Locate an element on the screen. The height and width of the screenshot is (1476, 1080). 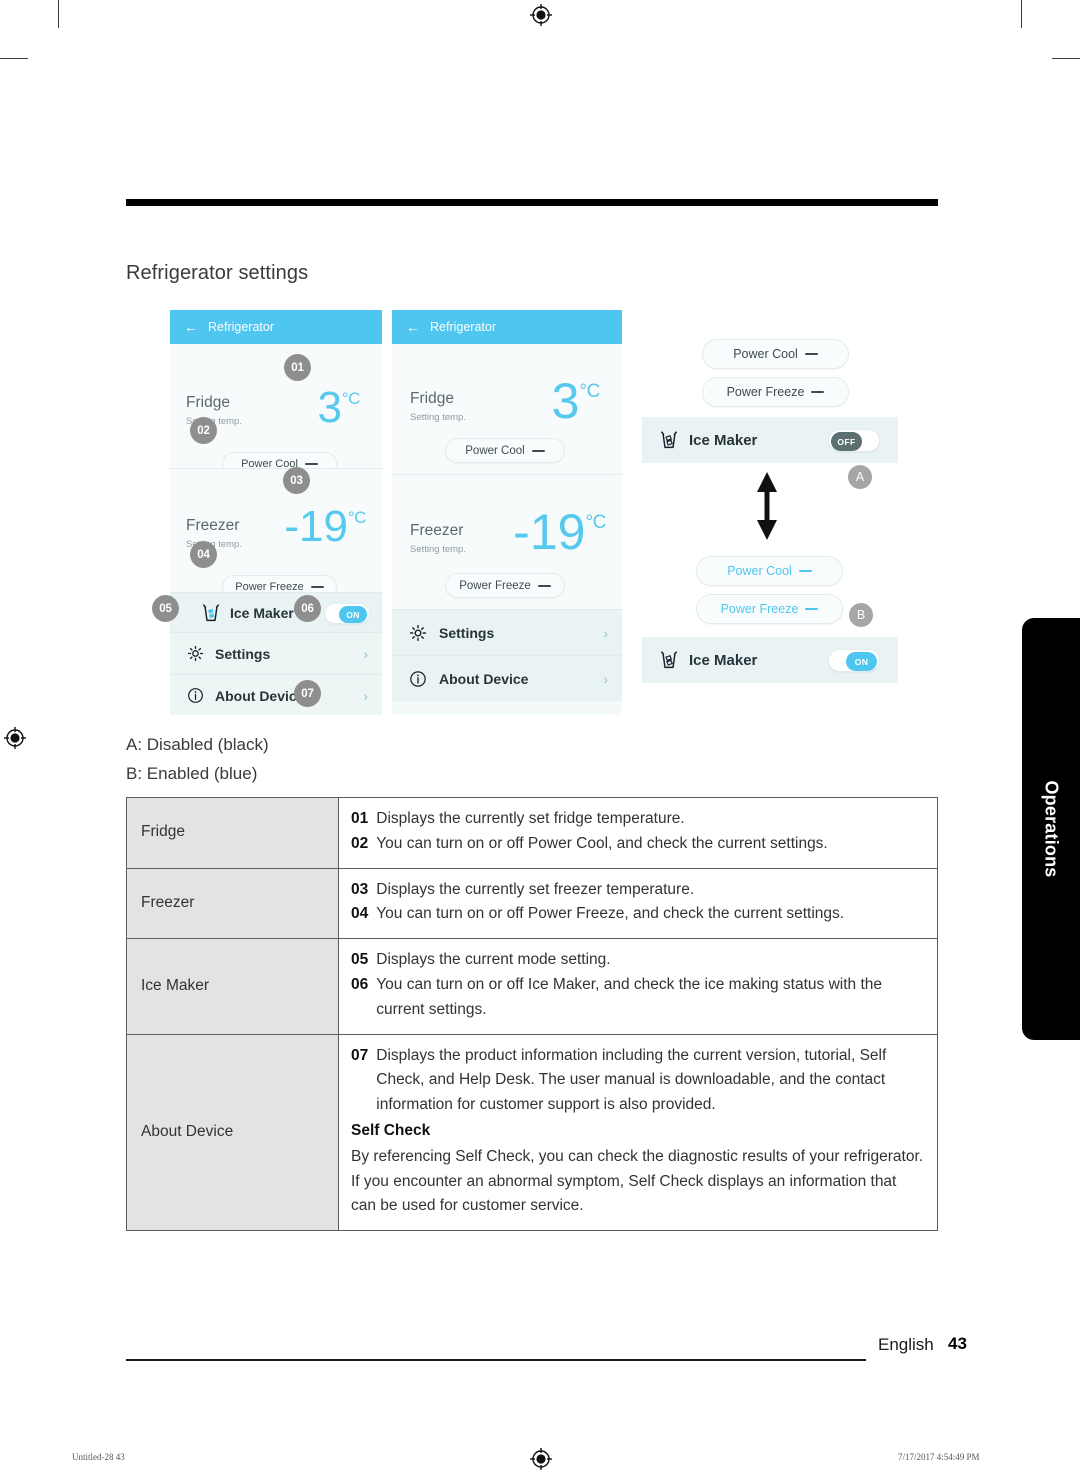
callout-badge-05: 05 is located at coordinates (165, 608).